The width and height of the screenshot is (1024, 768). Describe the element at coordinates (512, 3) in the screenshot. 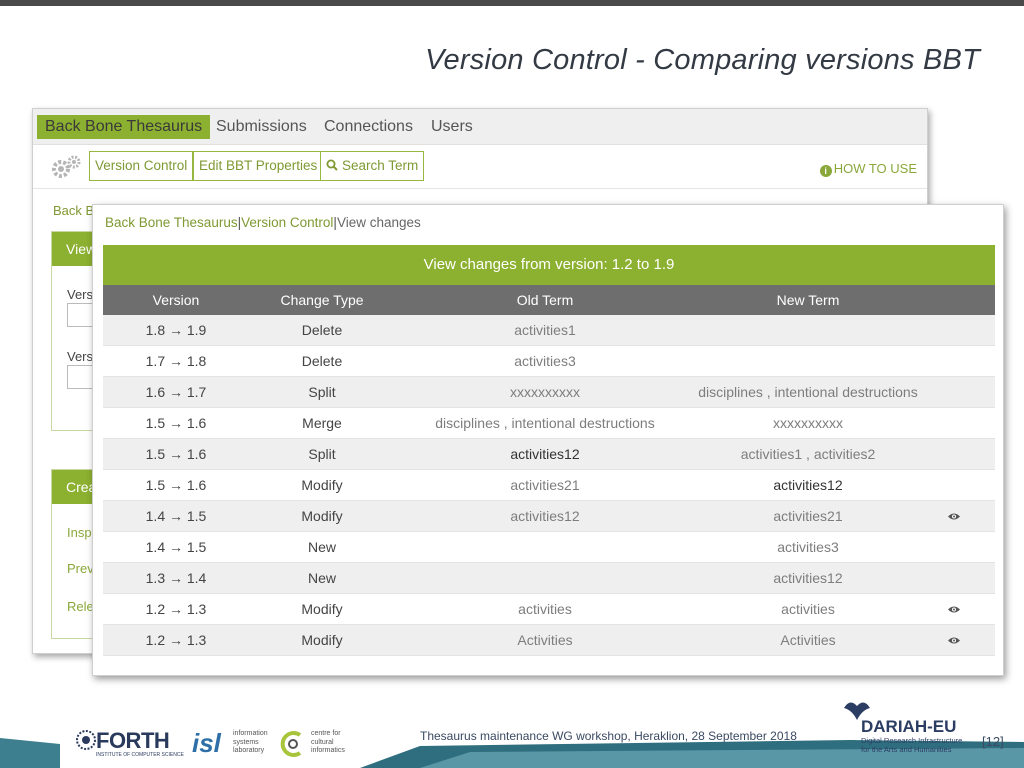

I see `slide-top-bar` at that location.